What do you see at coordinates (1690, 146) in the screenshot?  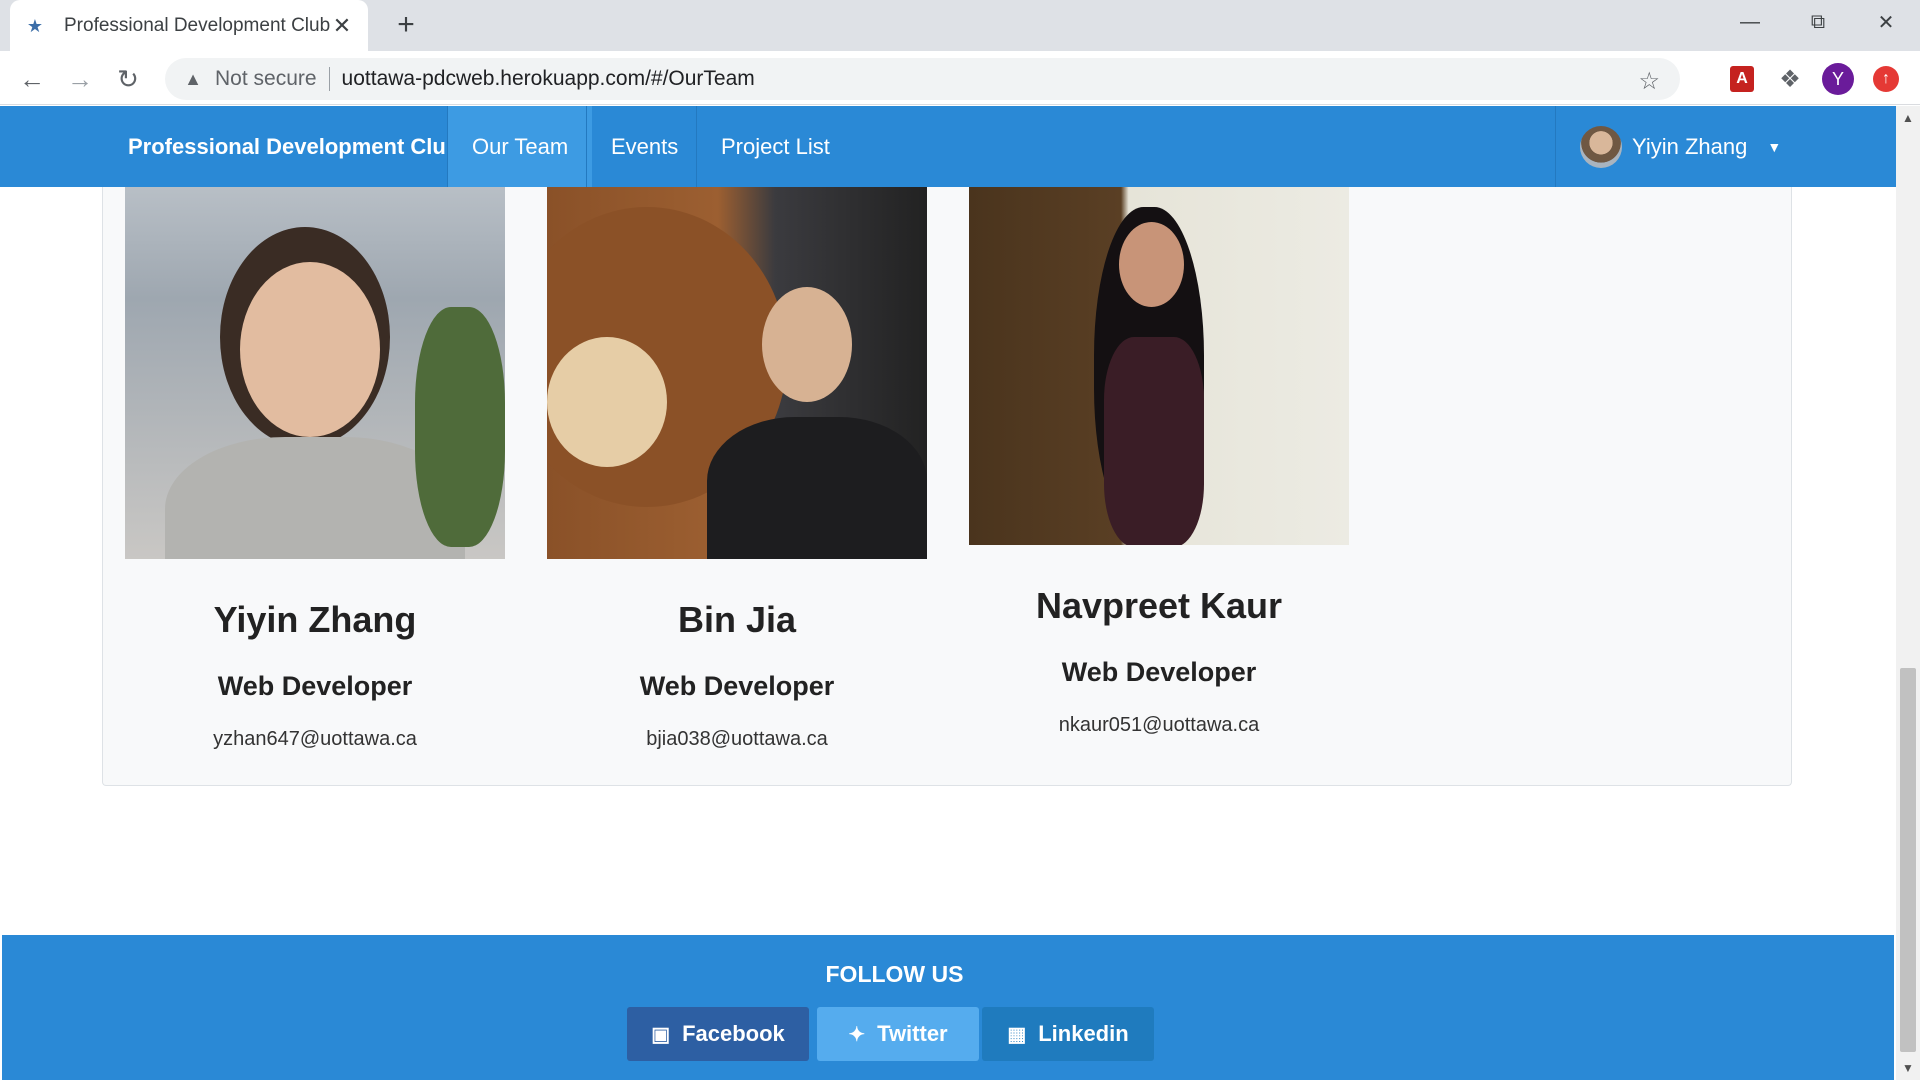 I see `user-name: Yiyin Zhang` at bounding box center [1690, 146].